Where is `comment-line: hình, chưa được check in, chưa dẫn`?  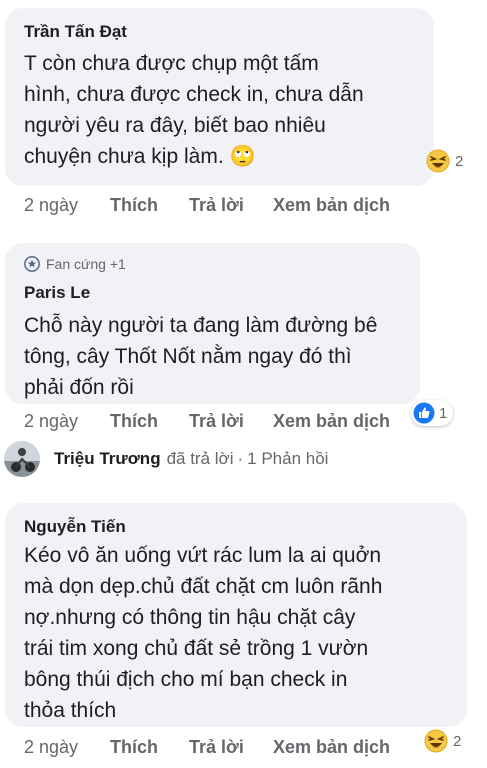
comment-line: hình, chưa được check in, chưa dẫn is located at coordinates (194, 94).